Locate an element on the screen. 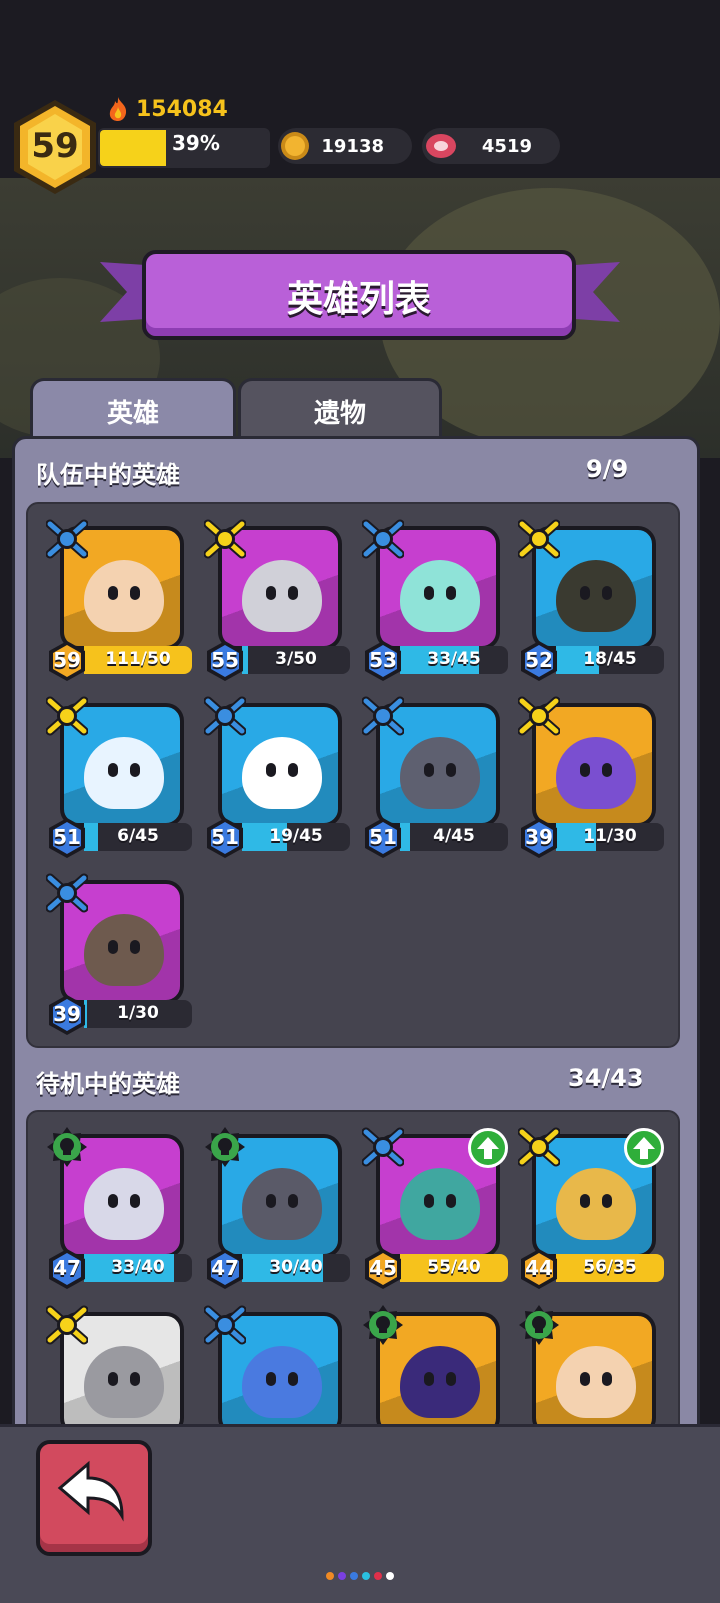 This screenshot has height=1603, width=720. hero-progress-text: 6/45 is located at coordinates (138, 836).